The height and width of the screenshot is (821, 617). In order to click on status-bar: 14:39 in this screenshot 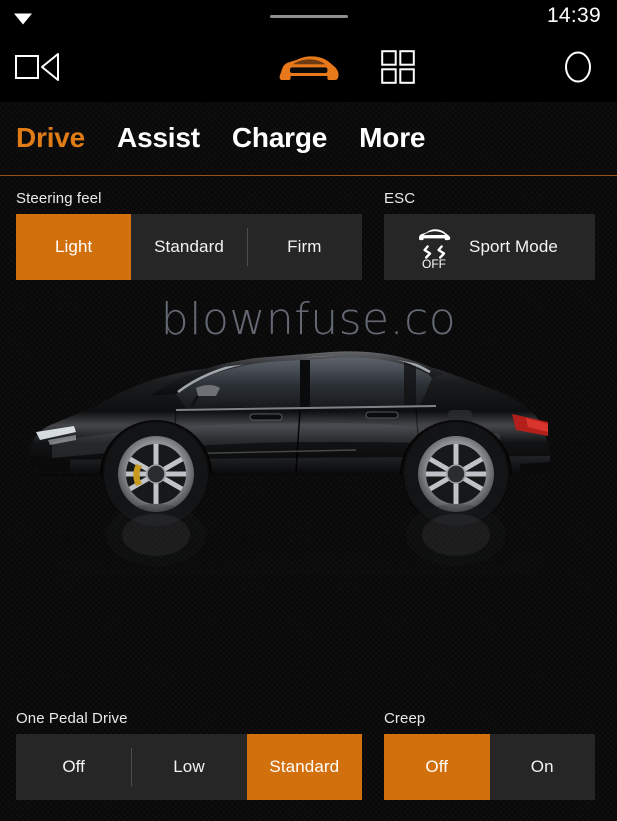, I will do `click(308, 18)`.